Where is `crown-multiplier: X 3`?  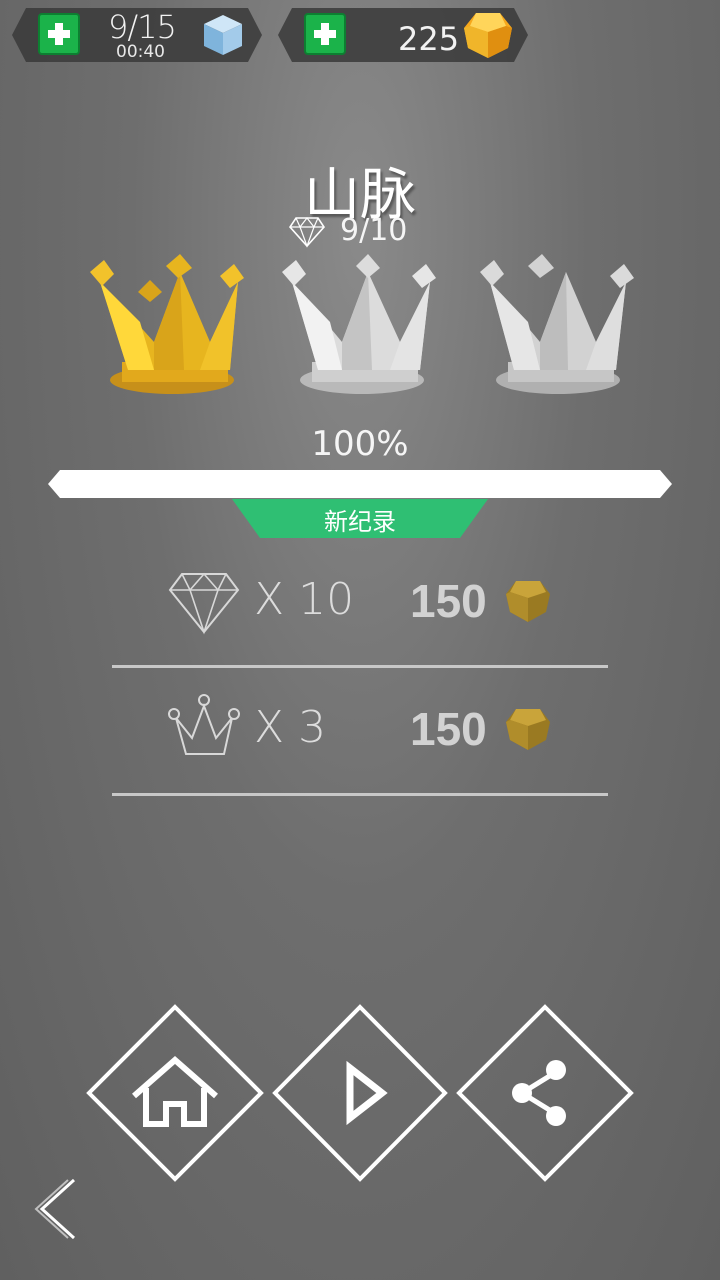
crown-multiplier: X 3 is located at coordinates (290, 727).